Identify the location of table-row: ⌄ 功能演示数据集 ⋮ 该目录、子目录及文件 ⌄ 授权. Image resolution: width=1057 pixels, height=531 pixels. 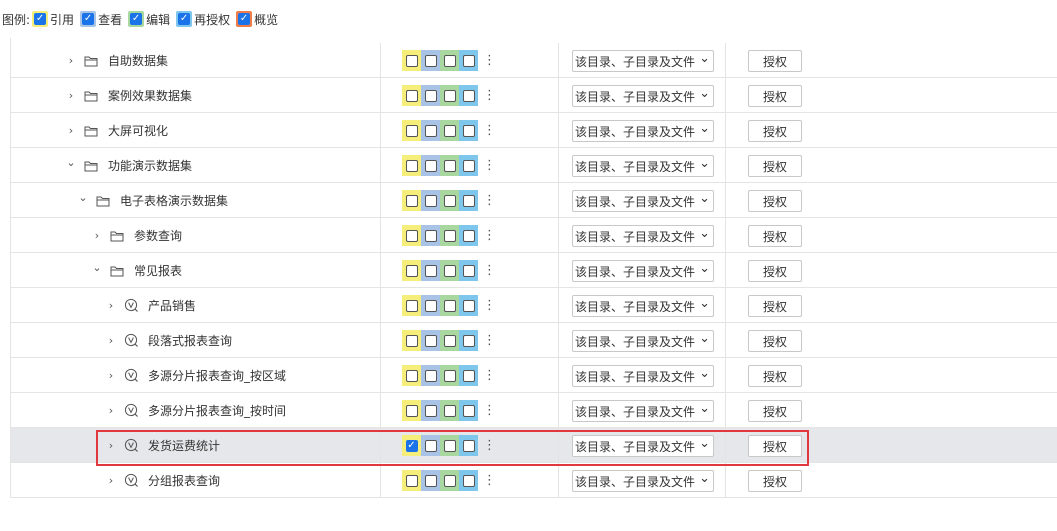
(534, 165).